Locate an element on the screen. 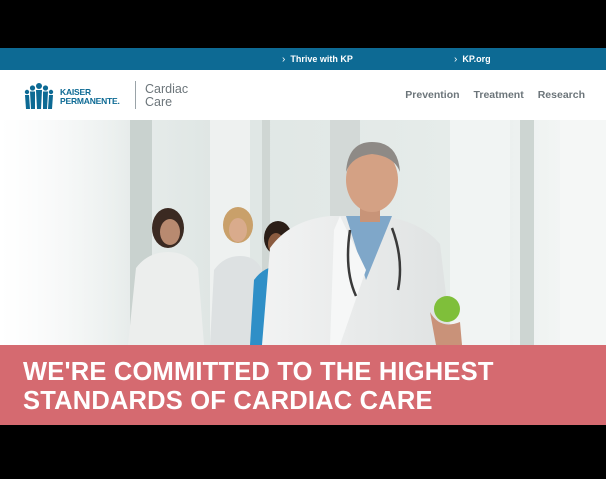  logo-wordmark: KAISER PERMANENTE. is located at coordinates (90, 97).